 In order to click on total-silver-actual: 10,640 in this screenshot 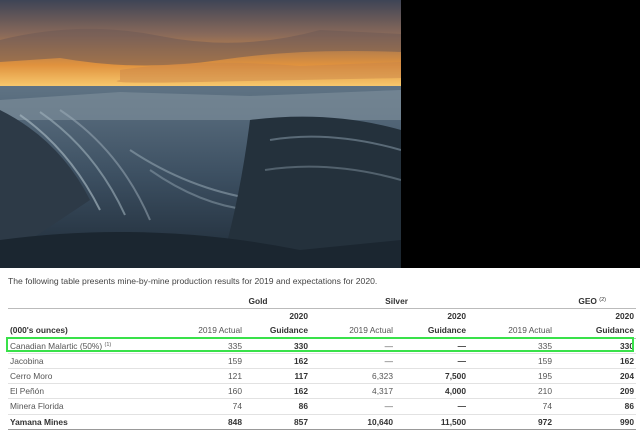, I will do `click(352, 422)`.